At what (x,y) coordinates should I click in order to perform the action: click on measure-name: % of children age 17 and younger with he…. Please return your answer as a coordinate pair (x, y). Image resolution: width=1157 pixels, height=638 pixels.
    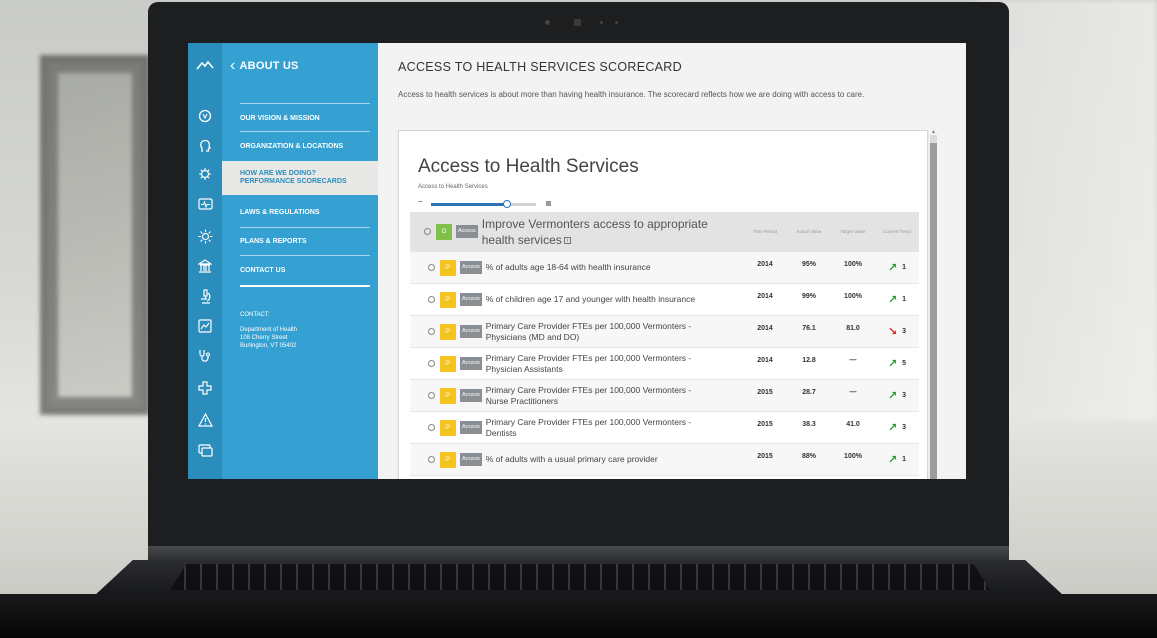
    Looking at the image, I should click on (597, 299).